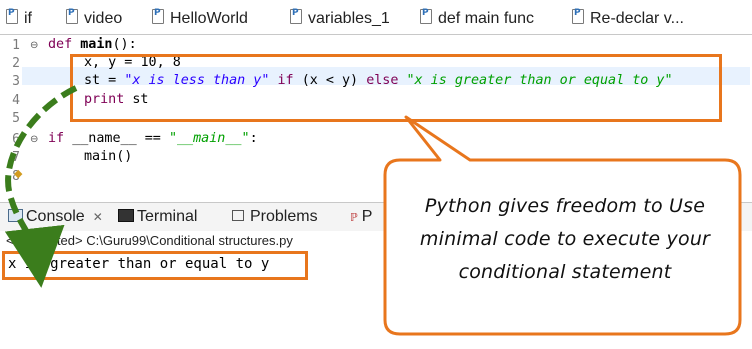  Describe the element at coordinates (565, 206) in the screenshot. I see `callout-line: Python gives freedom to Use` at that location.